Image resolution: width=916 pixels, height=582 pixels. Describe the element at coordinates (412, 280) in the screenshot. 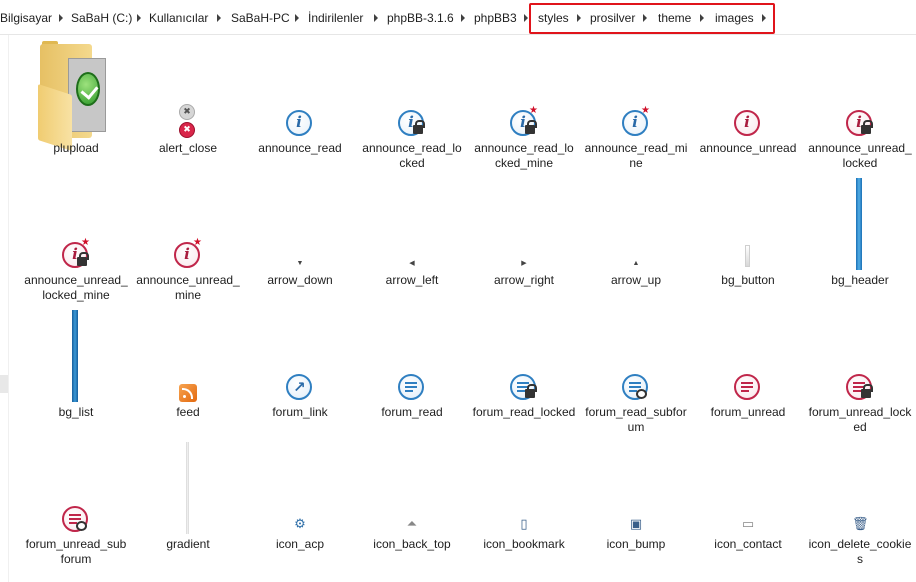

I see `file-name: arrow_left` at that location.